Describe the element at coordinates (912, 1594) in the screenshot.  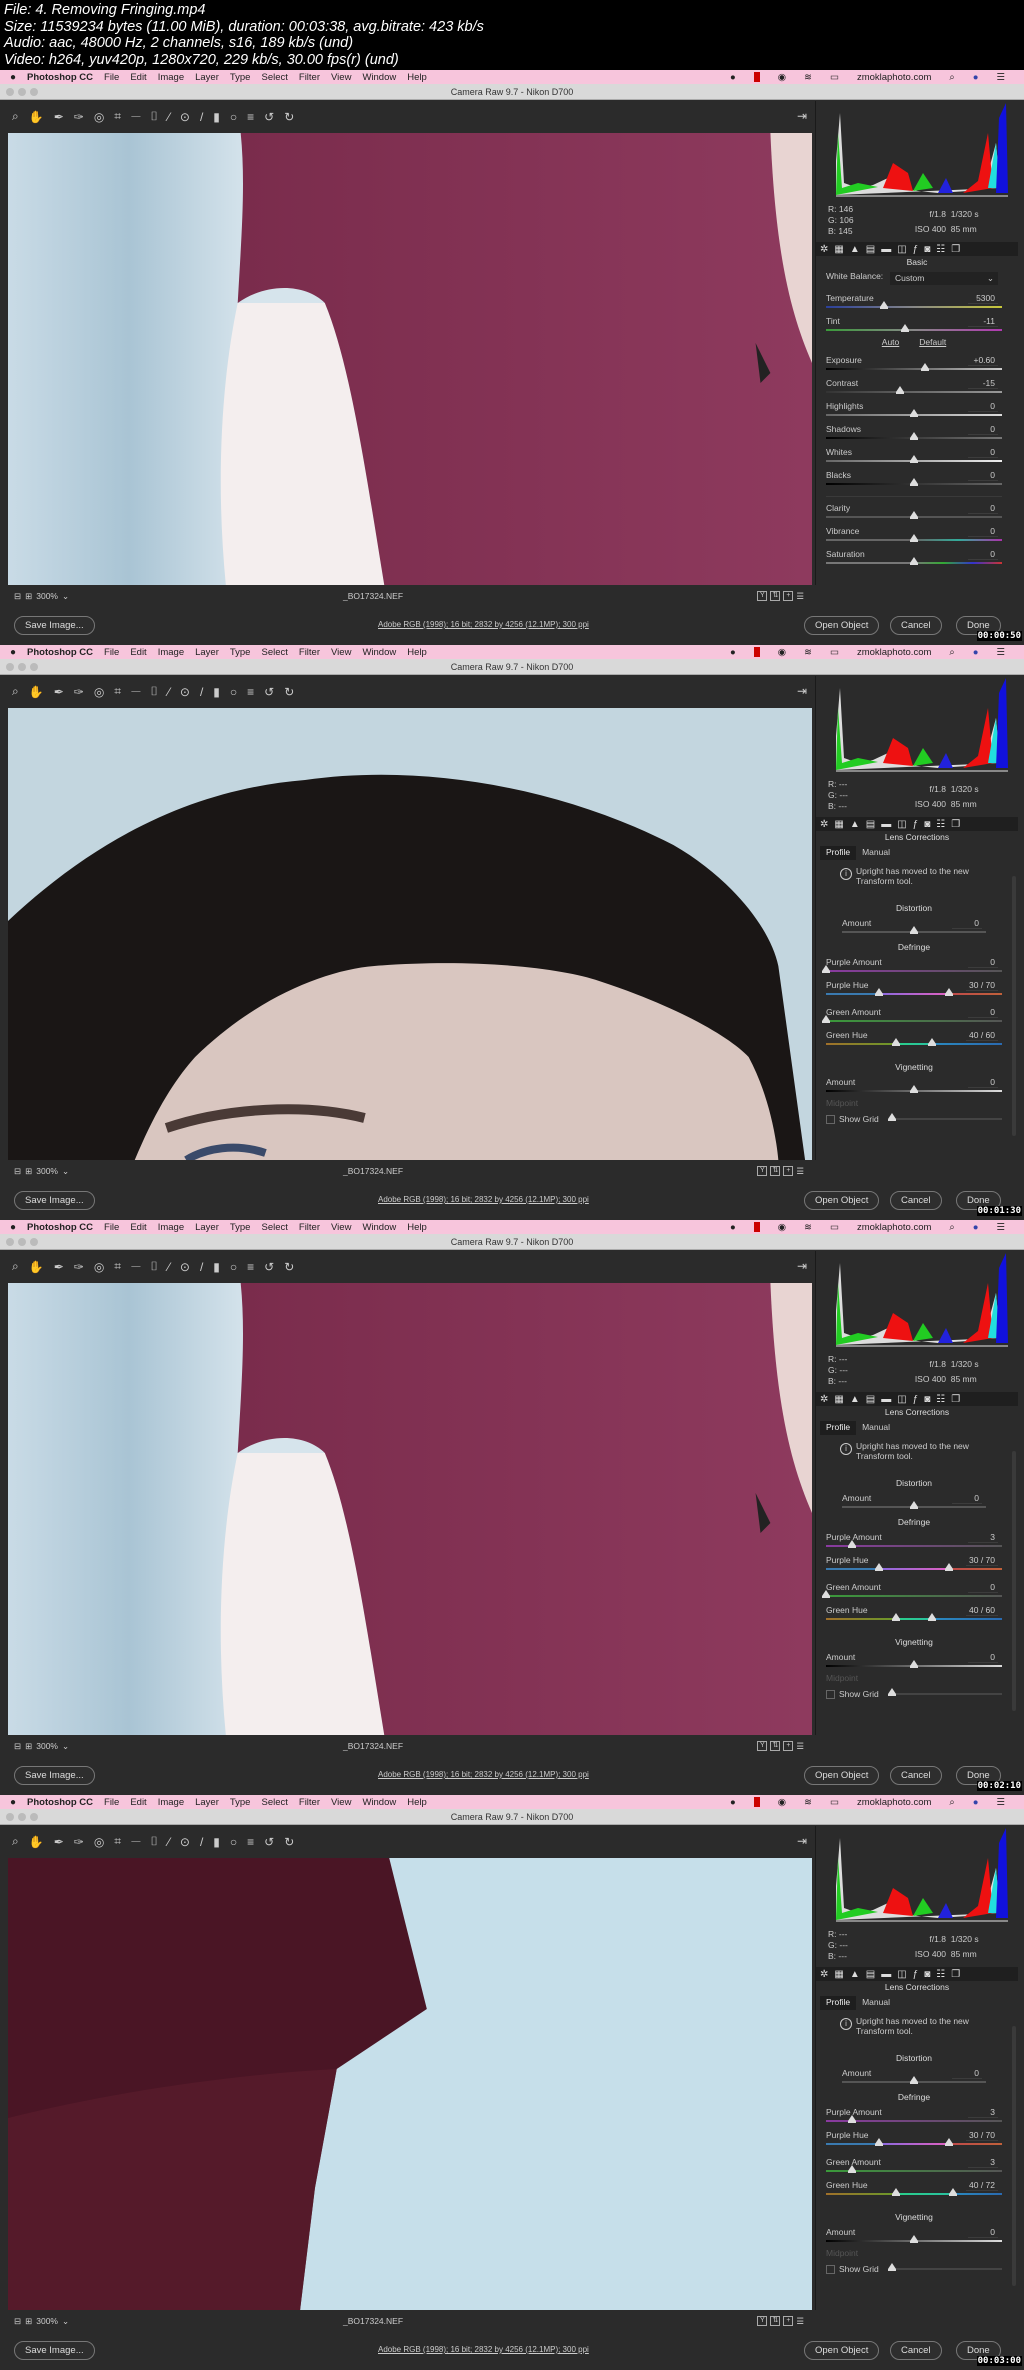
I see `green-amount-track` at that location.